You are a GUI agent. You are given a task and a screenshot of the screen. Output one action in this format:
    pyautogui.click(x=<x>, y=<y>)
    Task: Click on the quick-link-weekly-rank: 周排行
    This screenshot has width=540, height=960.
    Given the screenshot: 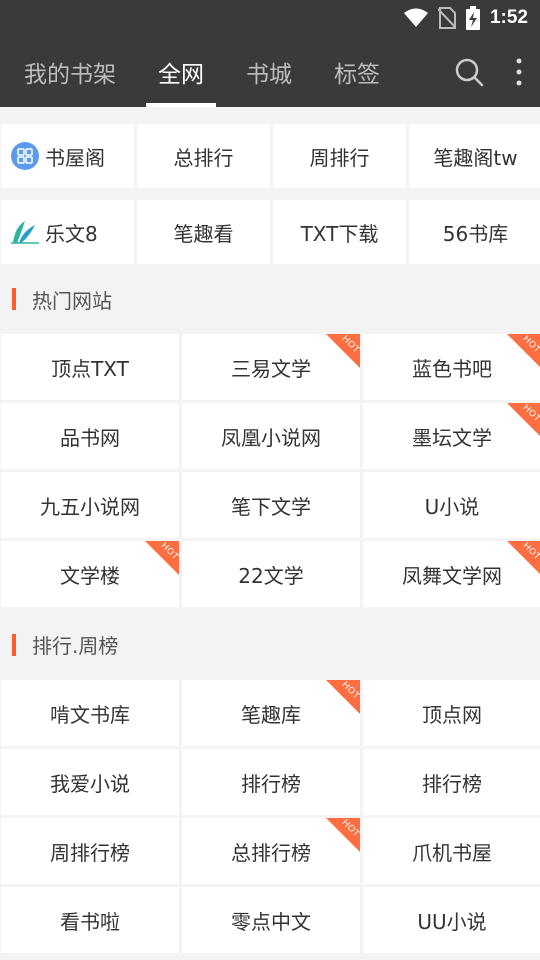 What is the action you would take?
    pyautogui.click(x=339, y=156)
    